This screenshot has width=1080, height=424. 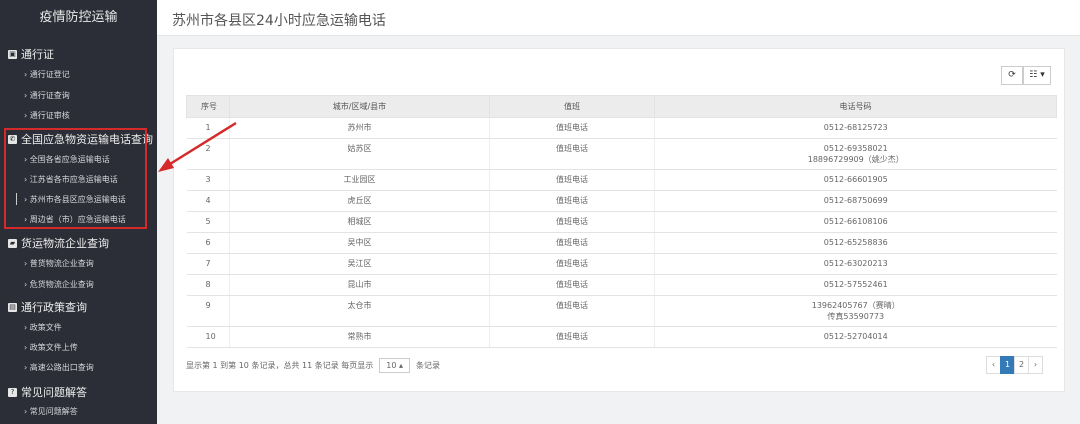 What do you see at coordinates (51, 347) in the screenshot?
I see `sidebar-item: 政策文件上传` at bounding box center [51, 347].